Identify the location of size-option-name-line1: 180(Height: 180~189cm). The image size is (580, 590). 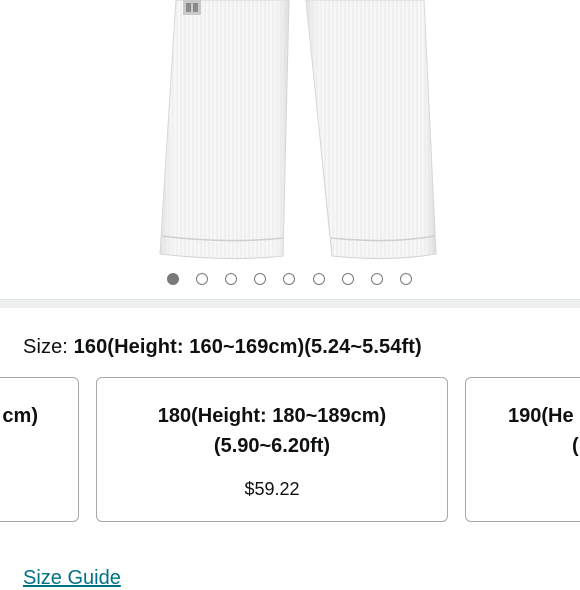
(272, 416).